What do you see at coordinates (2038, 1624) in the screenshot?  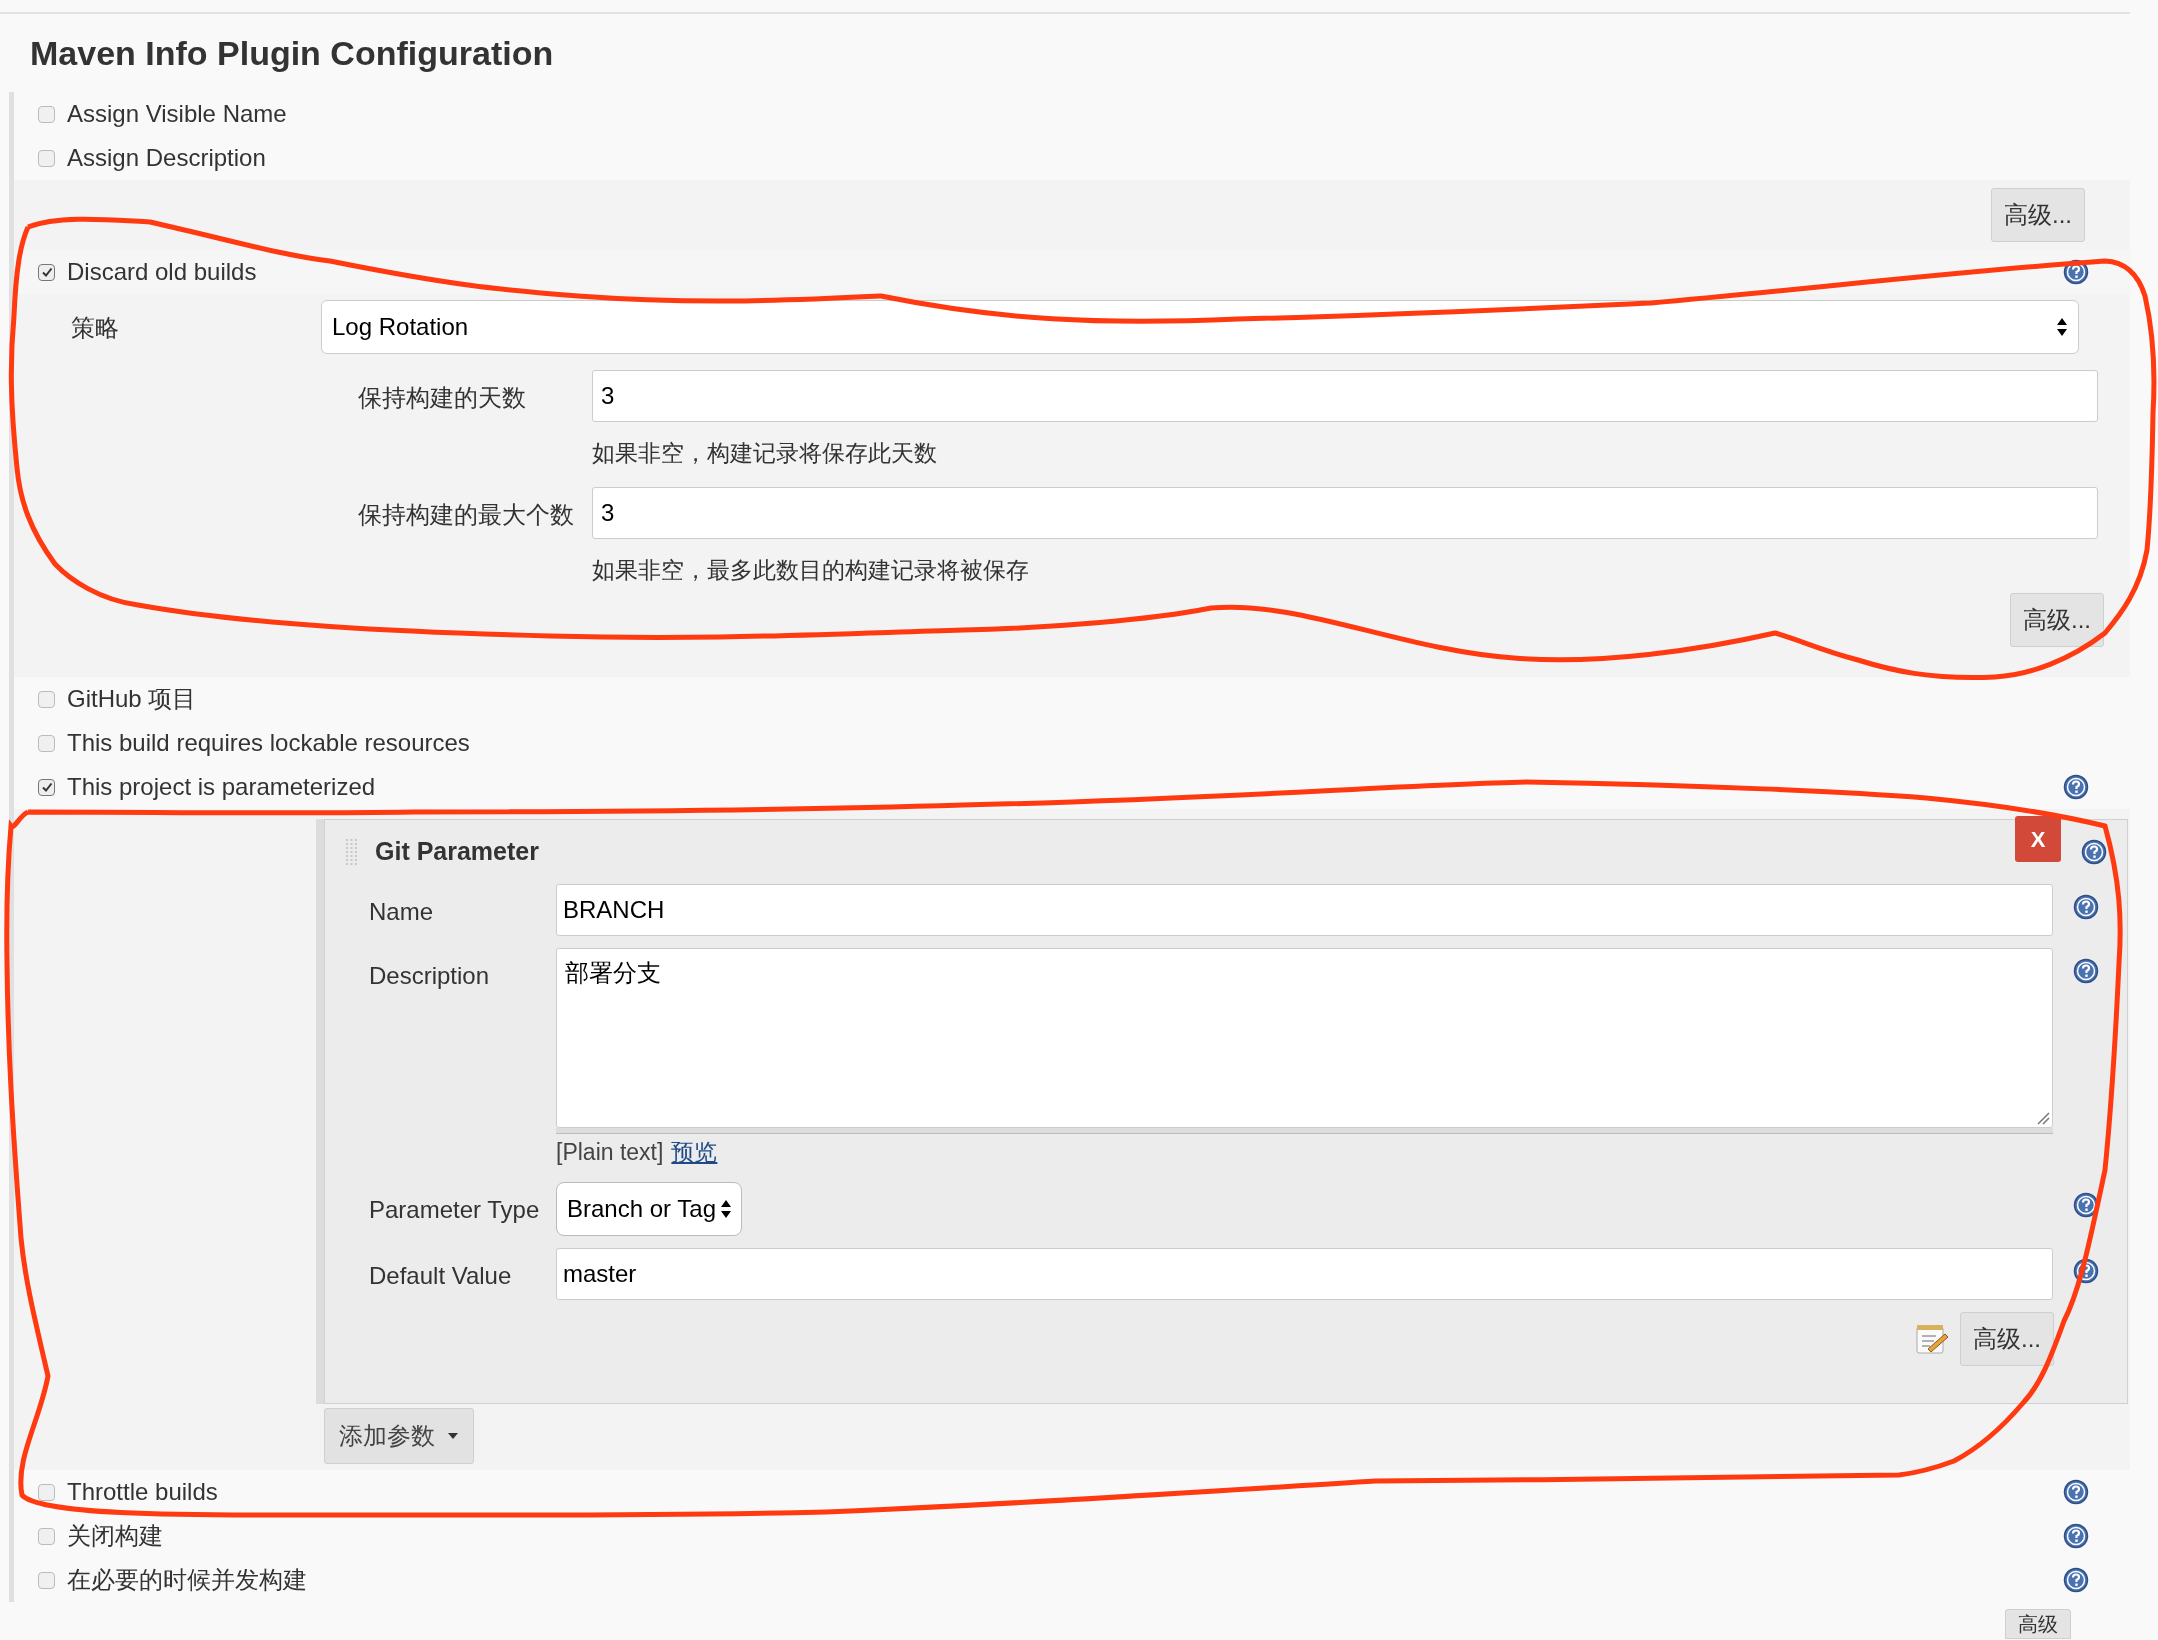 I see `advanced-button: 高级` at bounding box center [2038, 1624].